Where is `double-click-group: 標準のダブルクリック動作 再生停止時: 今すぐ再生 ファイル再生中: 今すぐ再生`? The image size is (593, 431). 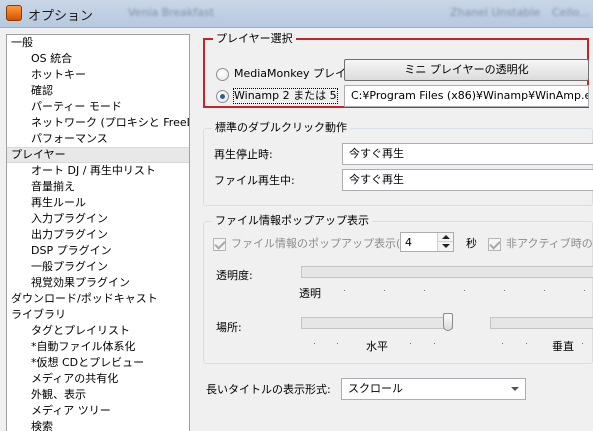 double-click-group: 標準のダブルクリック動作 再生停止時: 今すぐ再生 ファイル再生中: 今すぐ再生 is located at coordinates (398, 163).